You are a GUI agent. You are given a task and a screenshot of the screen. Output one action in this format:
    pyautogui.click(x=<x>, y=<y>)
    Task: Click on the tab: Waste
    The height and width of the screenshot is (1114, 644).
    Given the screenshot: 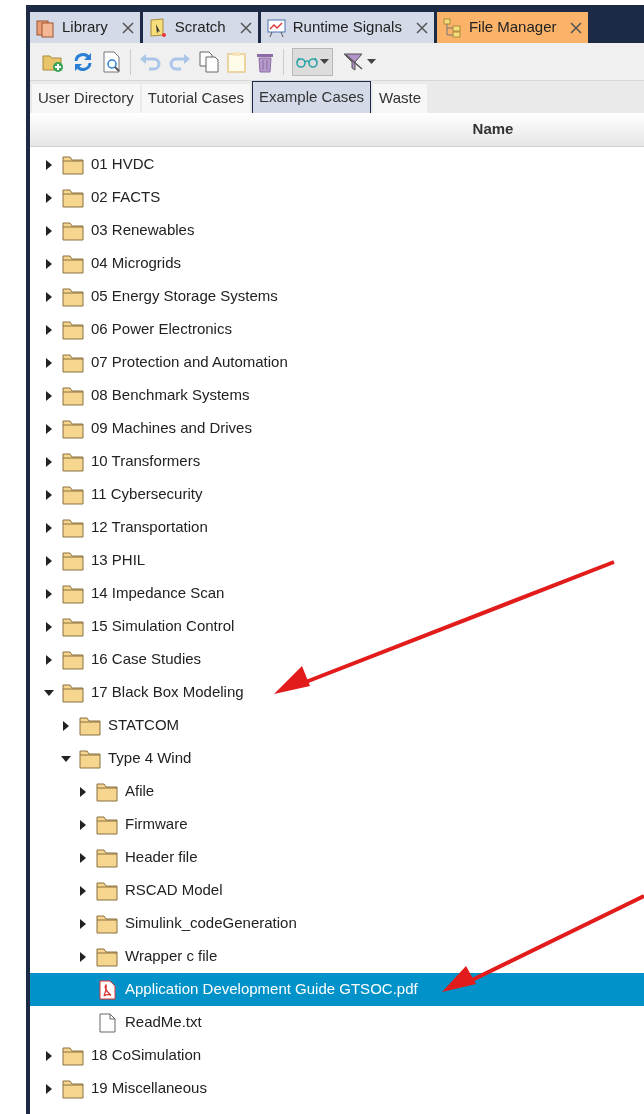 What is the action you would take?
    pyautogui.click(x=400, y=98)
    